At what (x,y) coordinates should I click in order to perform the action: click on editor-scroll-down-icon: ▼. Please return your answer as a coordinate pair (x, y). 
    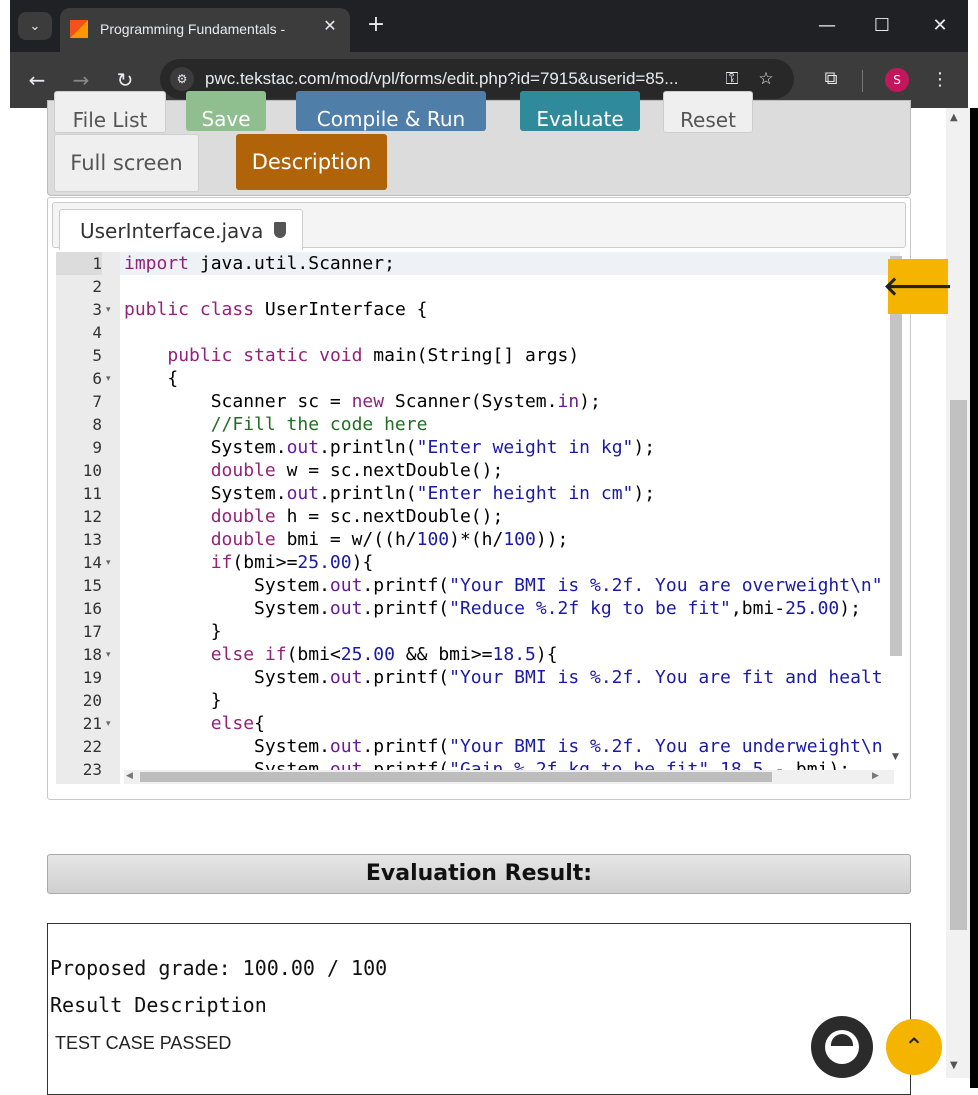
    Looking at the image, I should click on (895, 757).